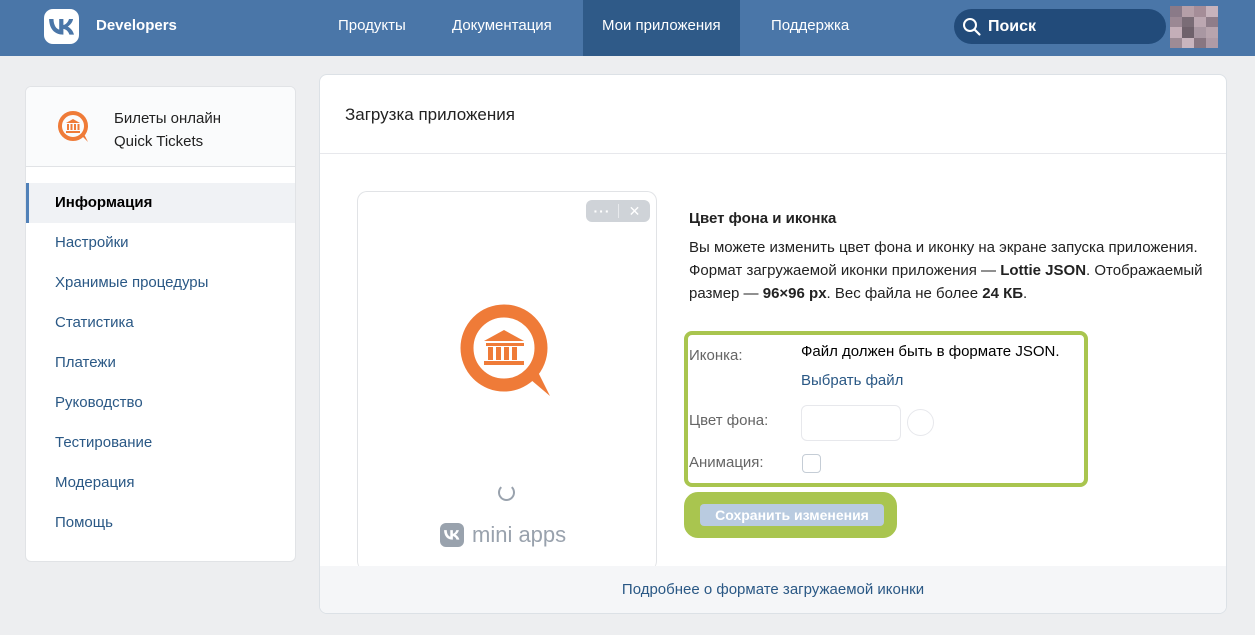  What do you see at coordinates (430, 114) in the screenshot?
I see `page-title: Загрузка приложения` at bounding box center [430, 114].